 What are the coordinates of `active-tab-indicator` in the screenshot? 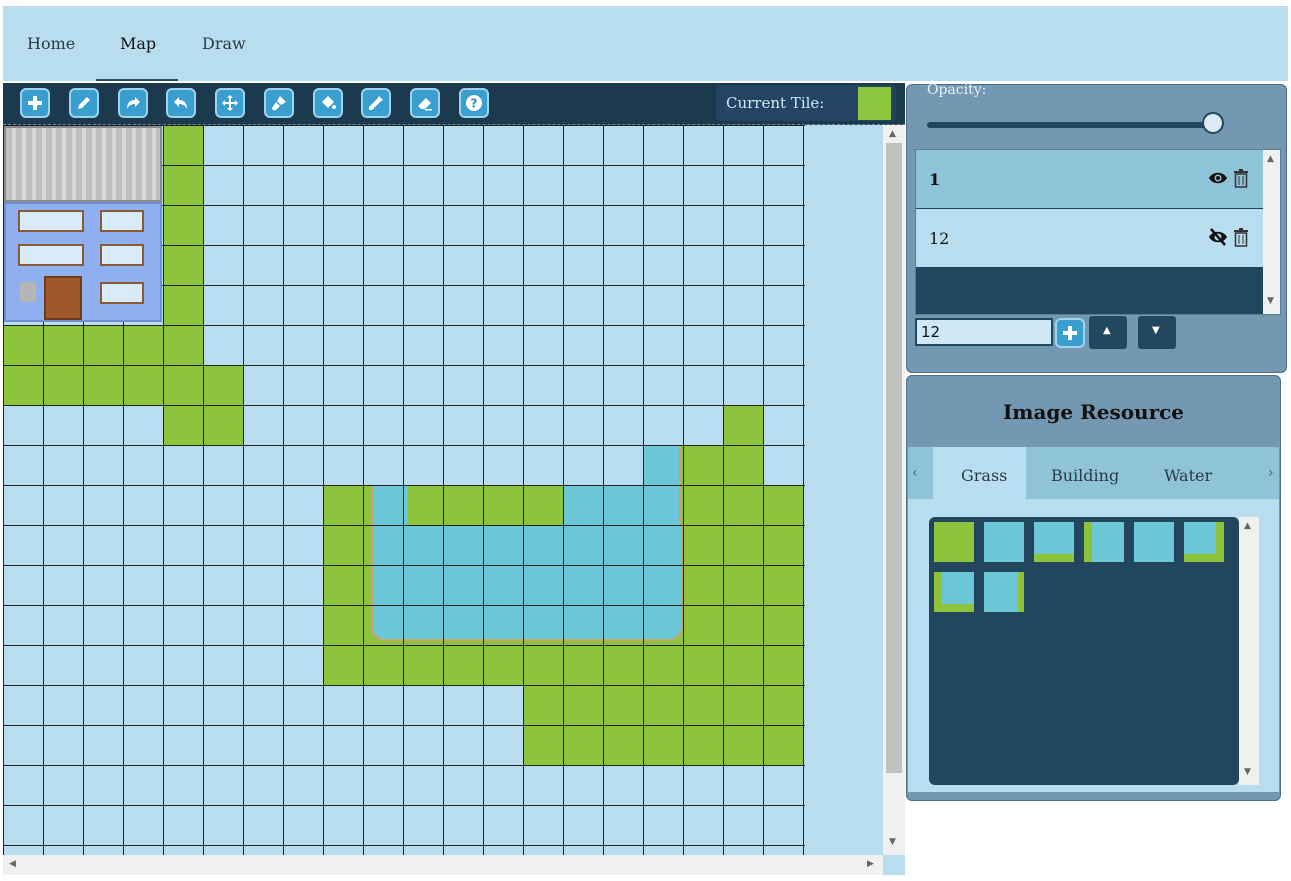 It's located at (137, 80).